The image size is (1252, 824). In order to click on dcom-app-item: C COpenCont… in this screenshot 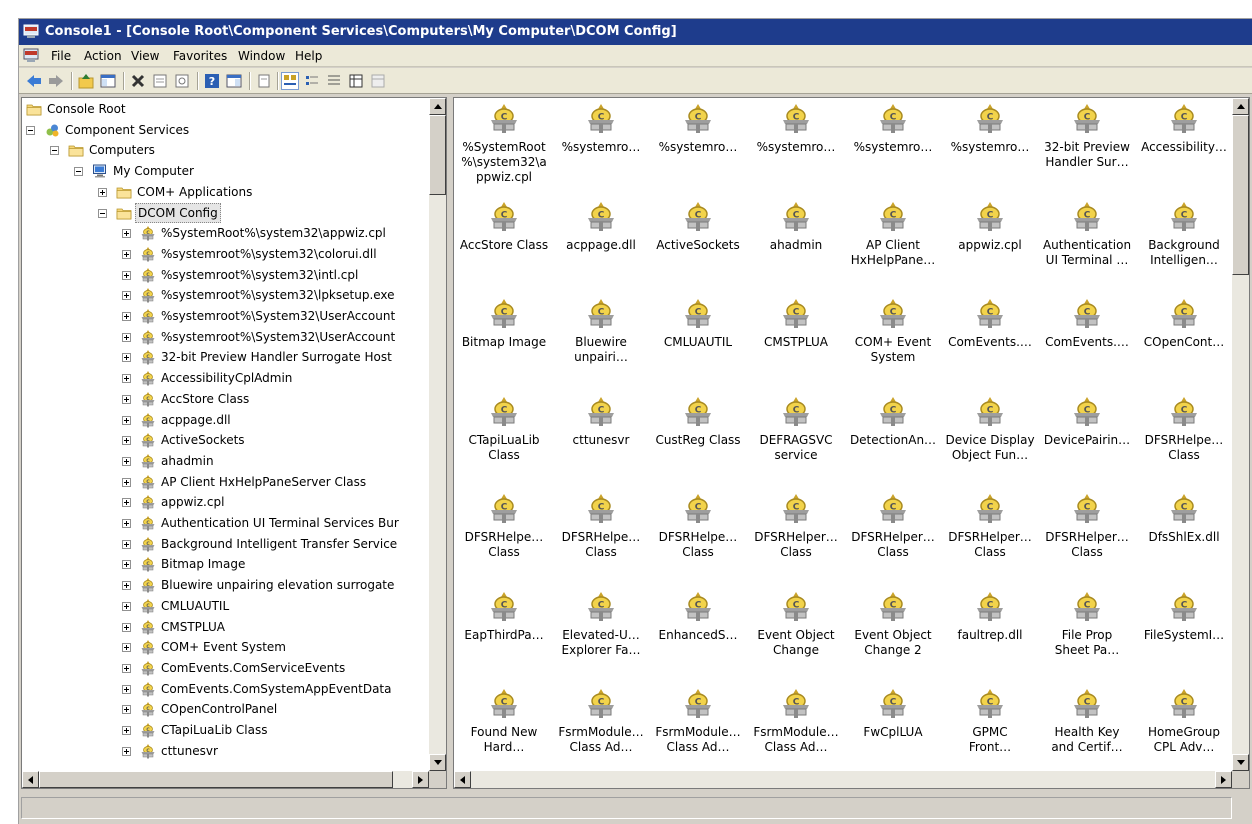, I will do `click(1184, 339)`.